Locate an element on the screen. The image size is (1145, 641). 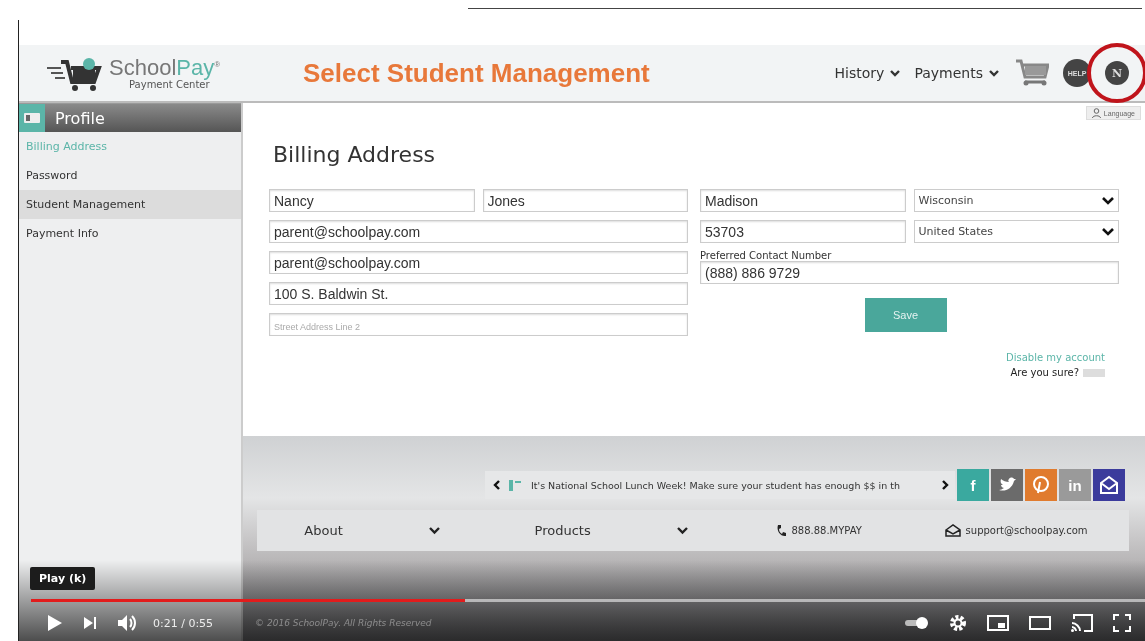
person-icon is located at coordinates (1096, 113).